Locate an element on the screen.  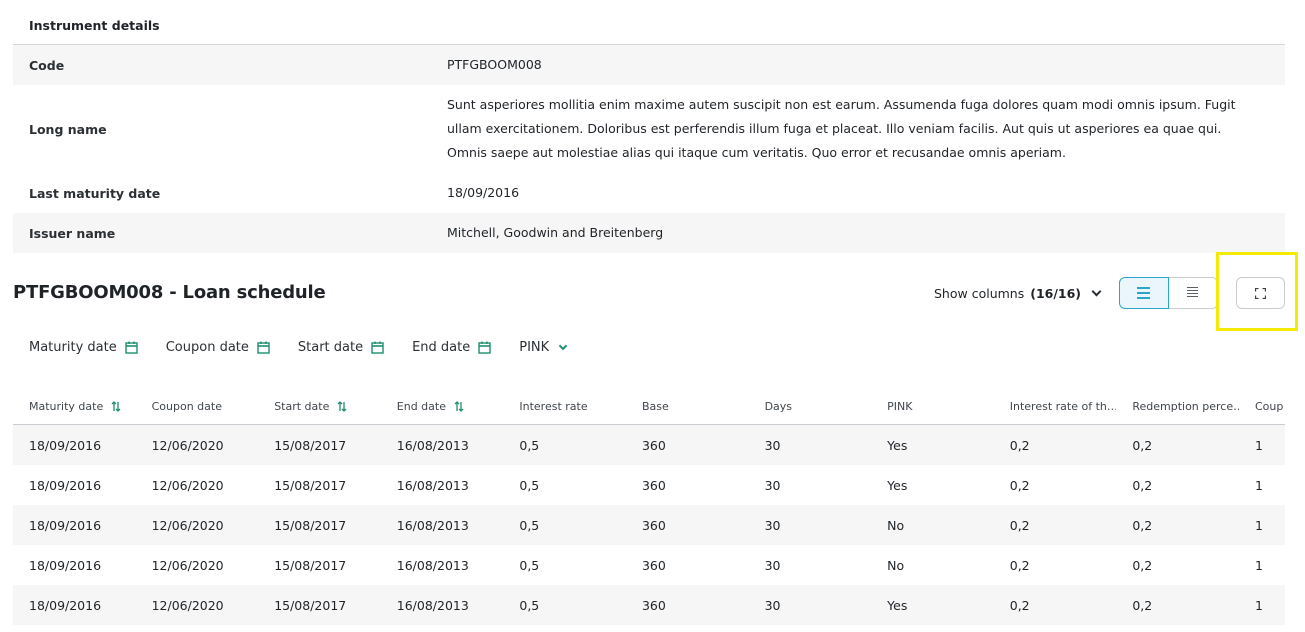
column-header-days: Days is located at coordinates (810, 406).